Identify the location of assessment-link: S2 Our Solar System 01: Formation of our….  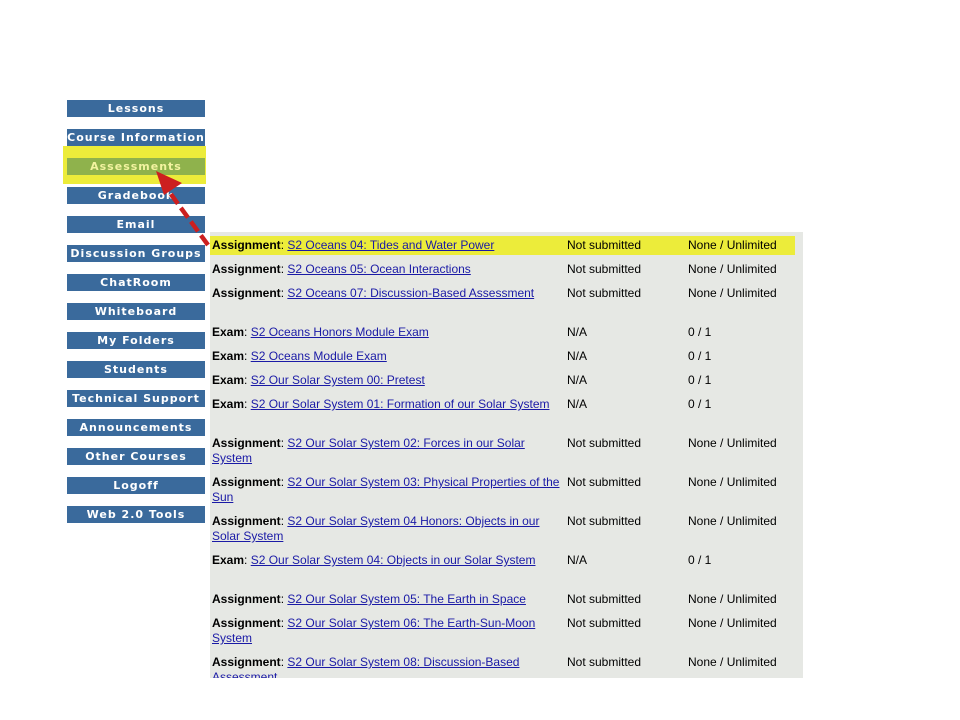
(400, 404).